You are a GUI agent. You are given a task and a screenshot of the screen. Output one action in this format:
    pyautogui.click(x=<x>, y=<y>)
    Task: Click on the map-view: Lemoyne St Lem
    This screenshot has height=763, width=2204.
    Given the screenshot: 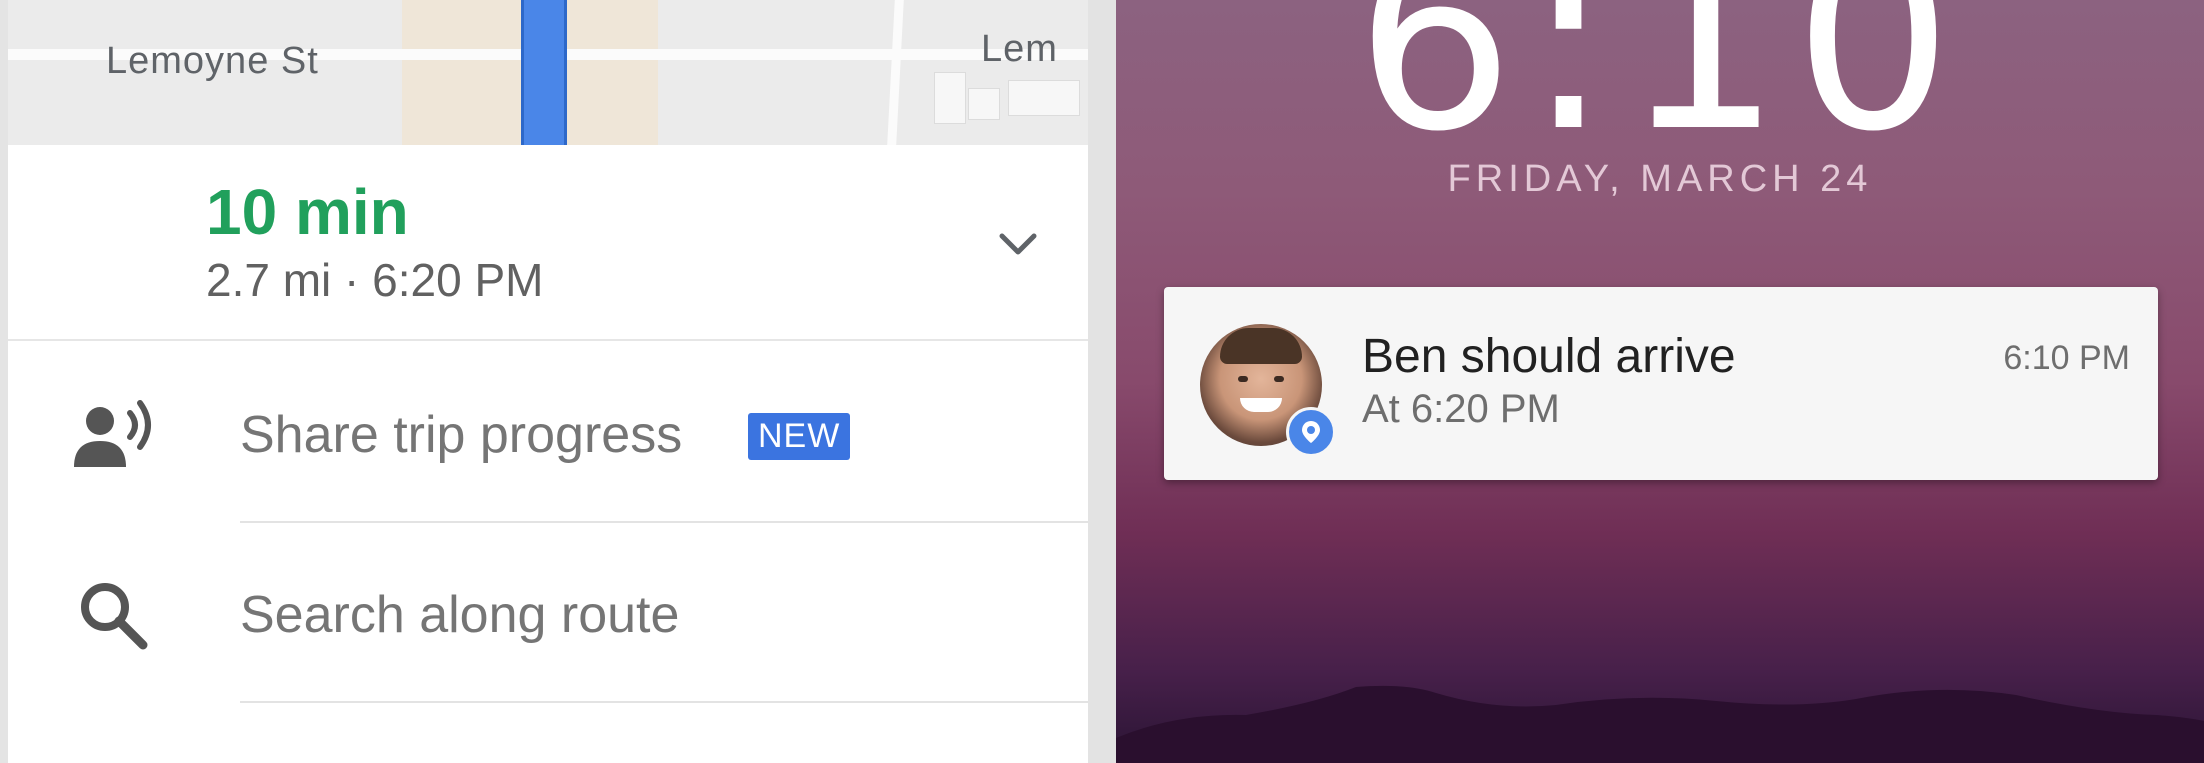 What is the action you would take?
    pyautogui.click(x=548, y=72)
    